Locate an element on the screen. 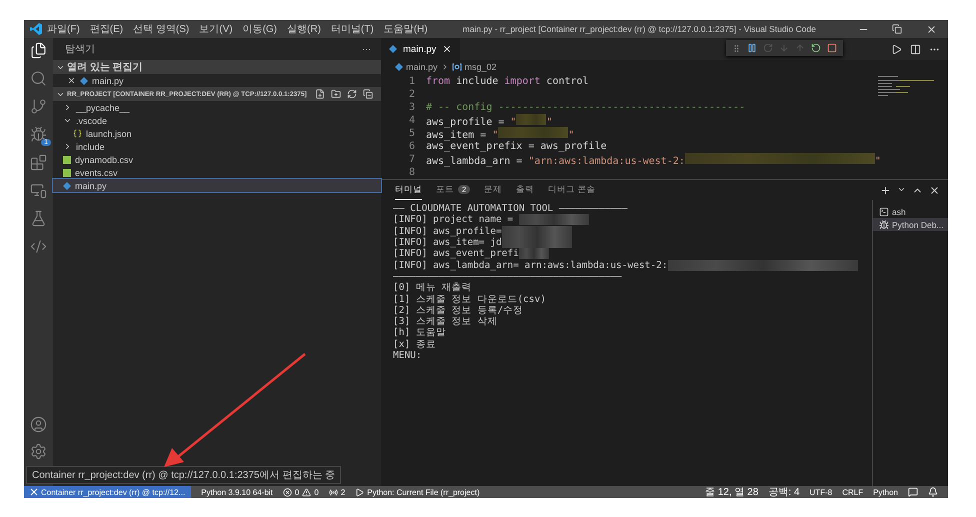 This screenshot has height=517, width=976. monitor-icon is located at coordinates (38, 190).